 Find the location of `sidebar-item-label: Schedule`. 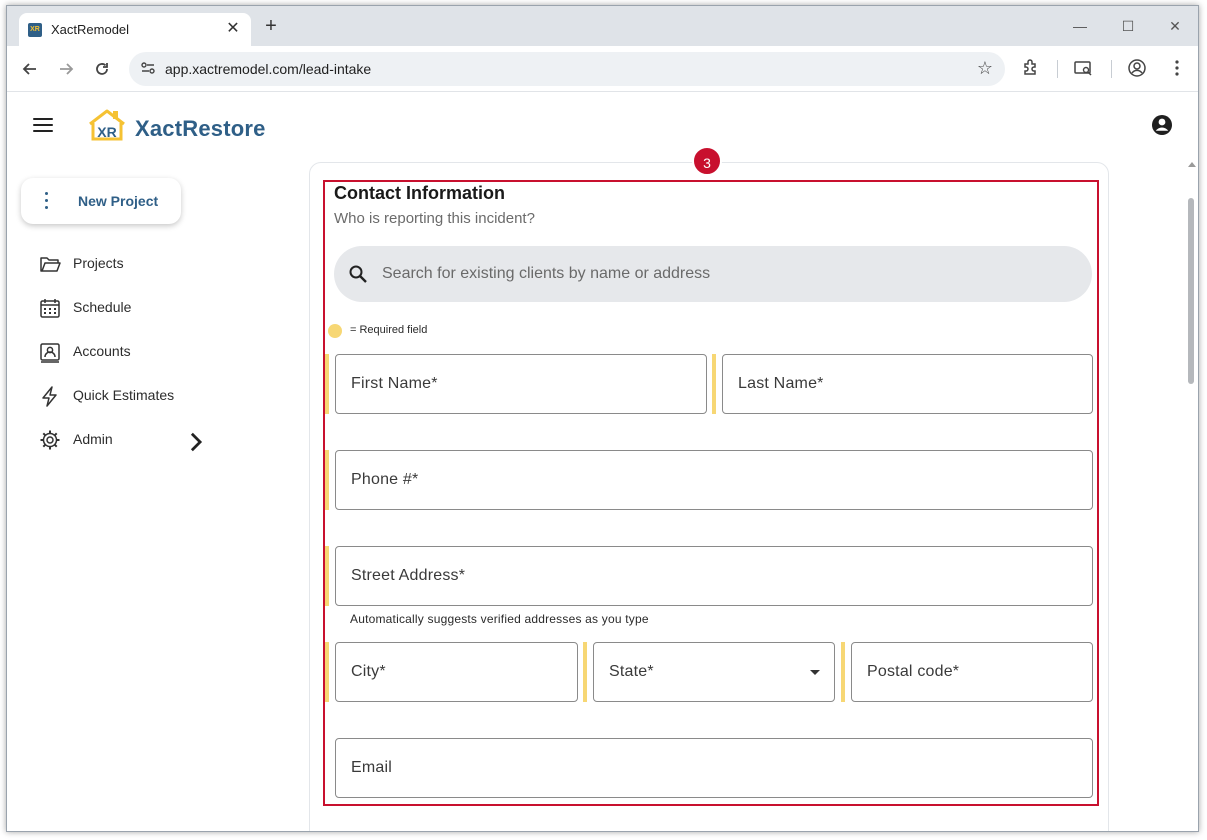

sidebar-item-label: Schedule is located at coordinates (102, 307).